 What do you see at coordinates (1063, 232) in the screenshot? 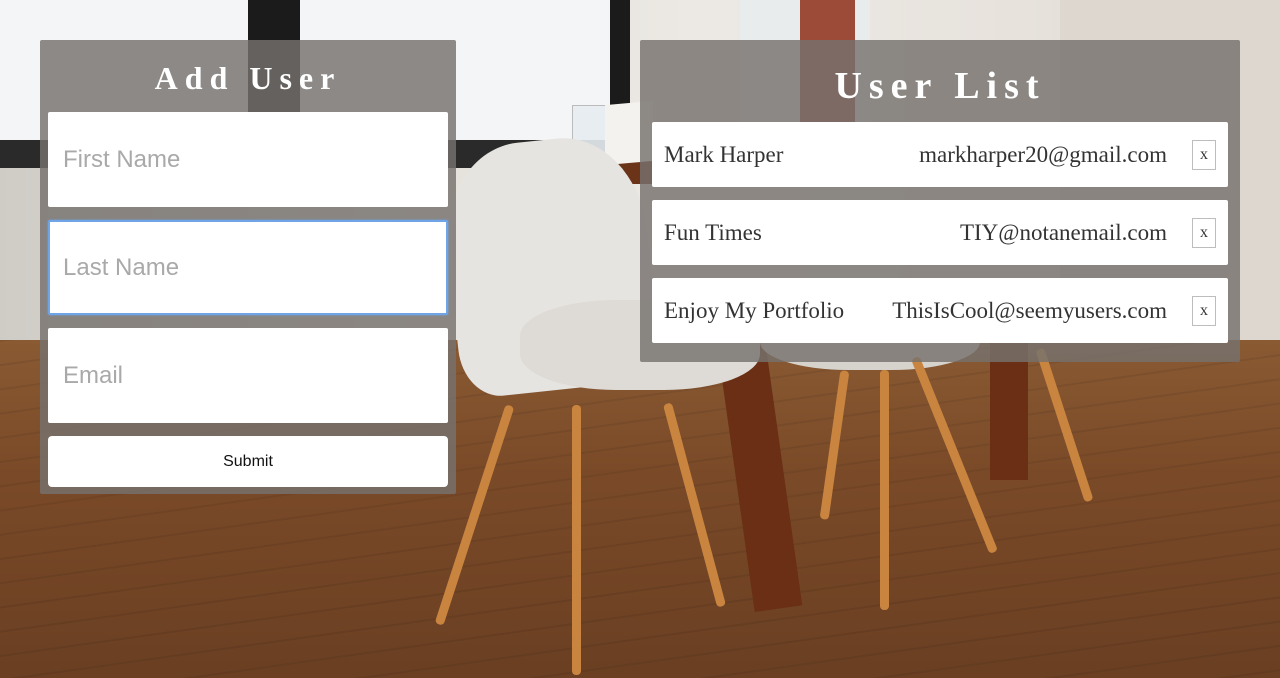
I see `user-email: TIY@notanemail.com` at bounding box center [1063, 232].